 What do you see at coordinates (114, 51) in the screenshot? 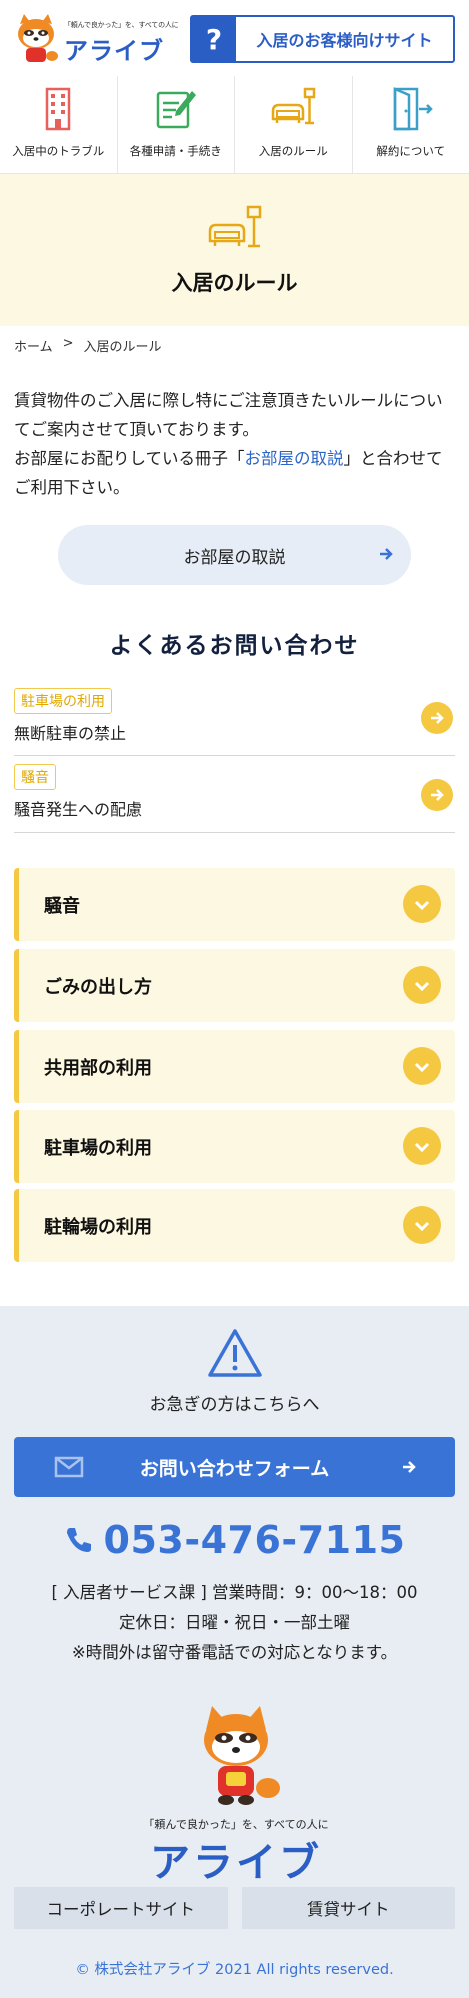
I see `logo-name: アライブ` at bounding box center [114, 51].